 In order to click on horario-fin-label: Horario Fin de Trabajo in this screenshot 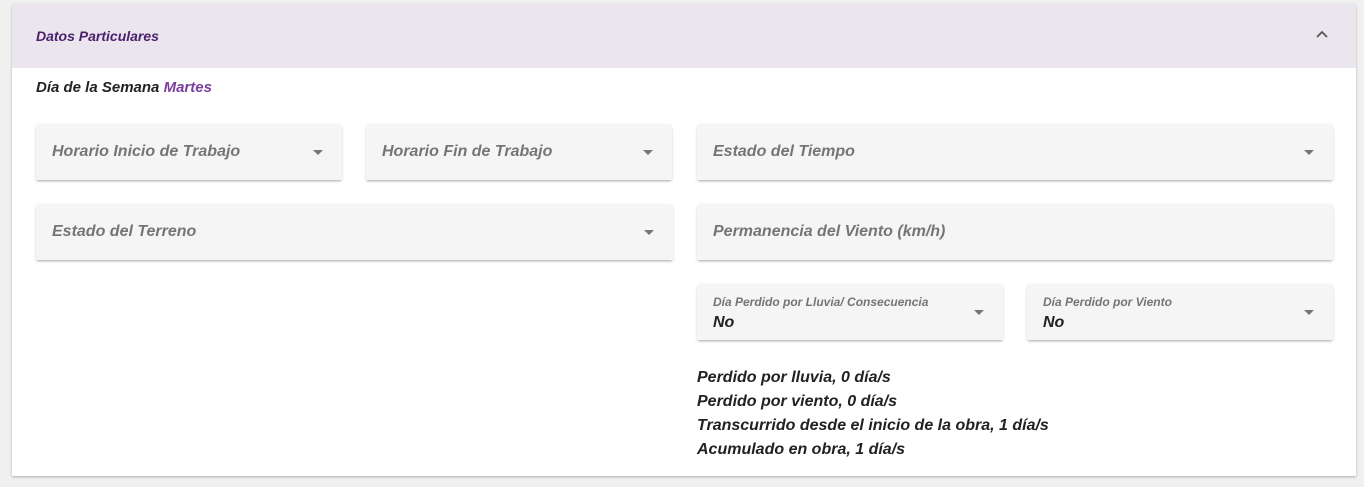, I will do `click(467, 151)`.